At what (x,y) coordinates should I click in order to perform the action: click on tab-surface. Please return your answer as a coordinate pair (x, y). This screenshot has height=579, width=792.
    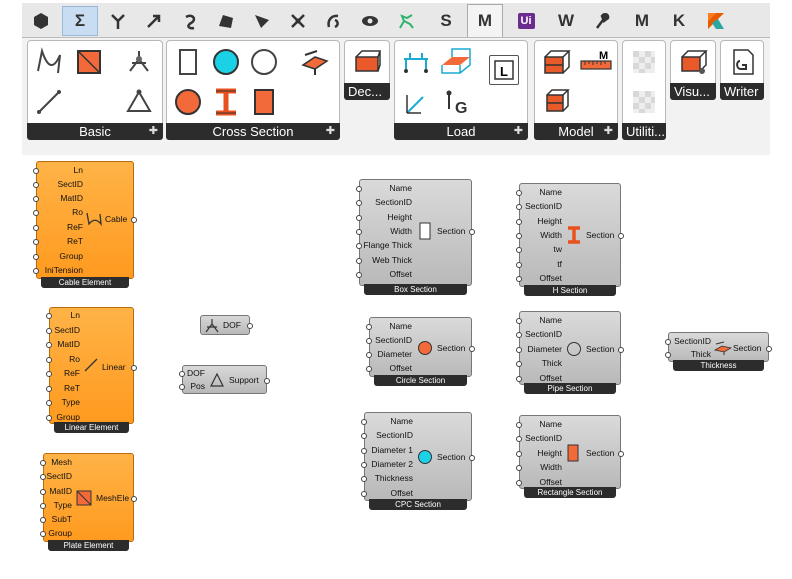
    Looking at the image, I should click on (226, 21).